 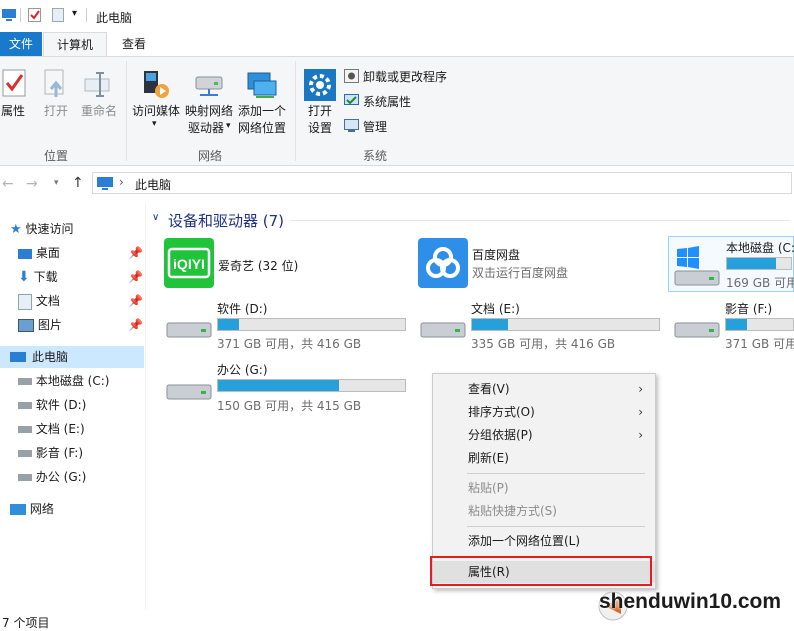 What do you see at coordinates (374, 156) in the screenshot?
I see `group-system-label: 系统` at bounding box center [374, 156].